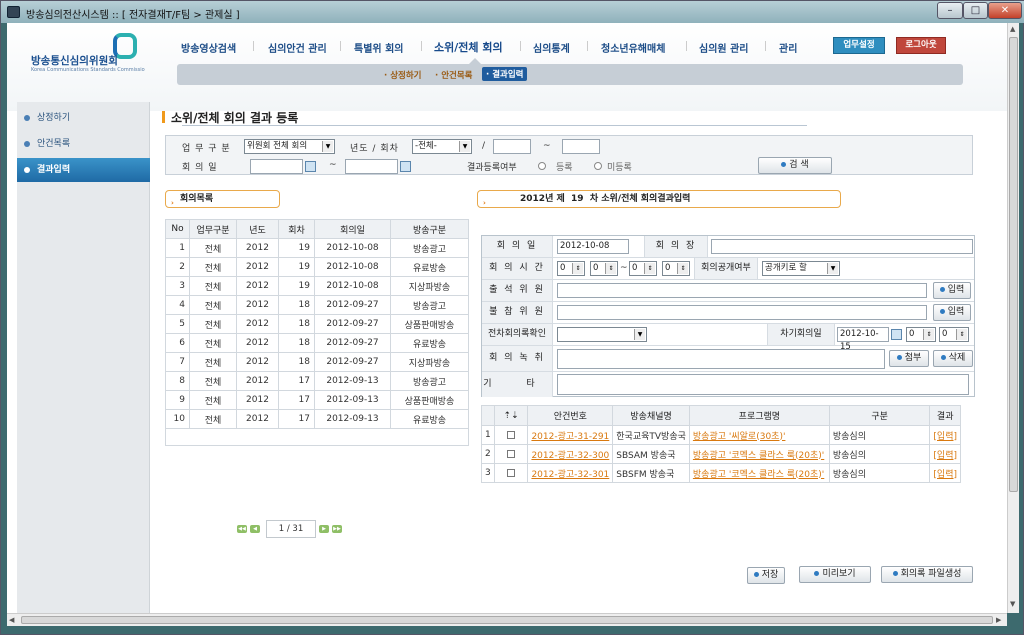  I want to click on scroll-down-icon: ▼, so click(1012, 604).